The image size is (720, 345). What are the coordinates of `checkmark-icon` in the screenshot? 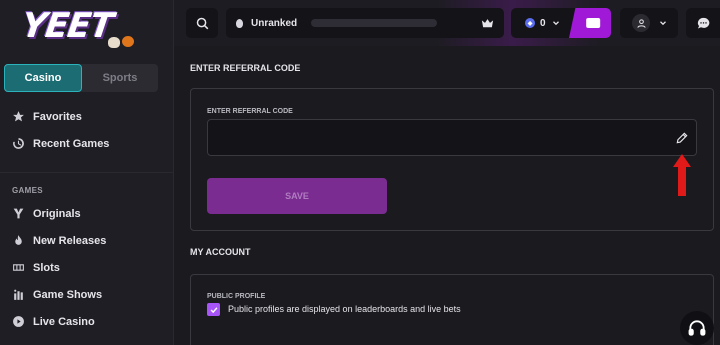 It's located at (213, 309).